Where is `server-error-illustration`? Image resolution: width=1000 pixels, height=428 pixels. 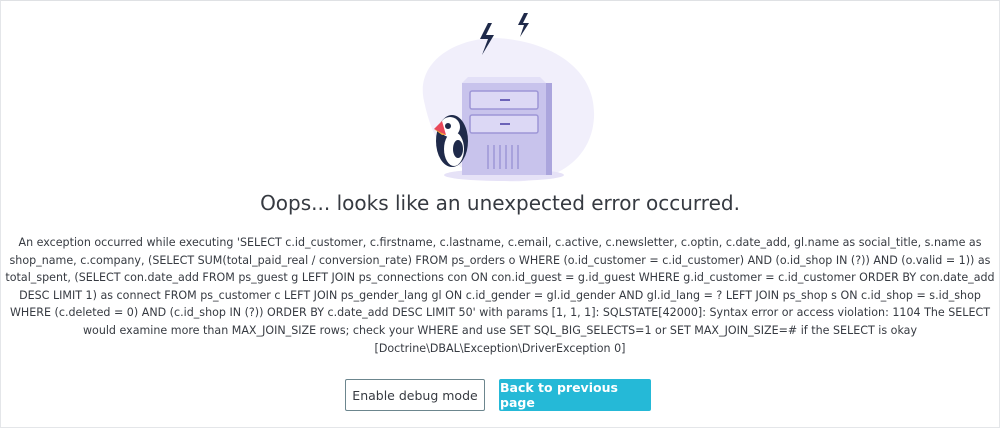 server-error-illustration is located at coordinates (508, 97).